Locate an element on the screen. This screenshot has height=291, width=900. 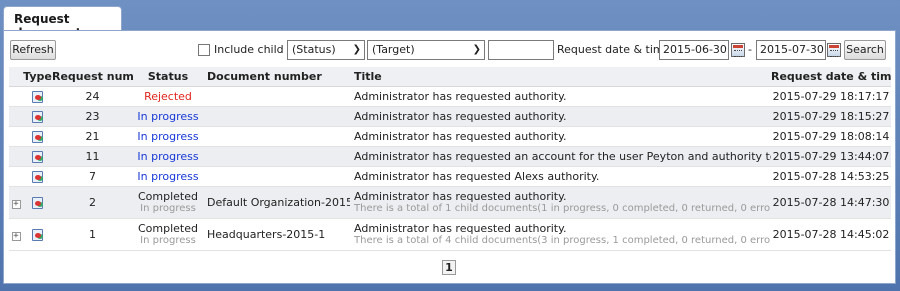
column-header-status: Status is located at coordinates (168, 77).